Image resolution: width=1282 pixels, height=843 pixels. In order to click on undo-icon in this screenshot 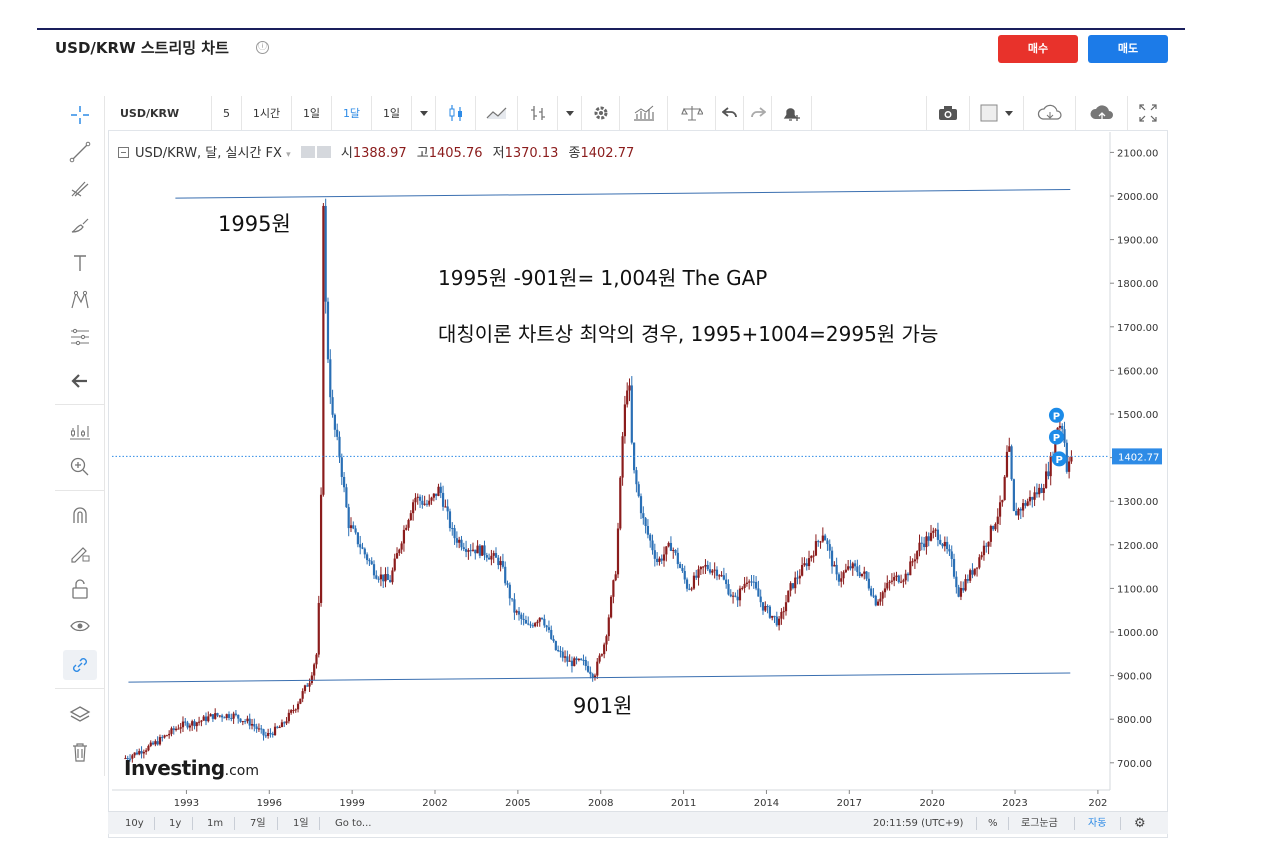, I will do `click(730, 113)`.